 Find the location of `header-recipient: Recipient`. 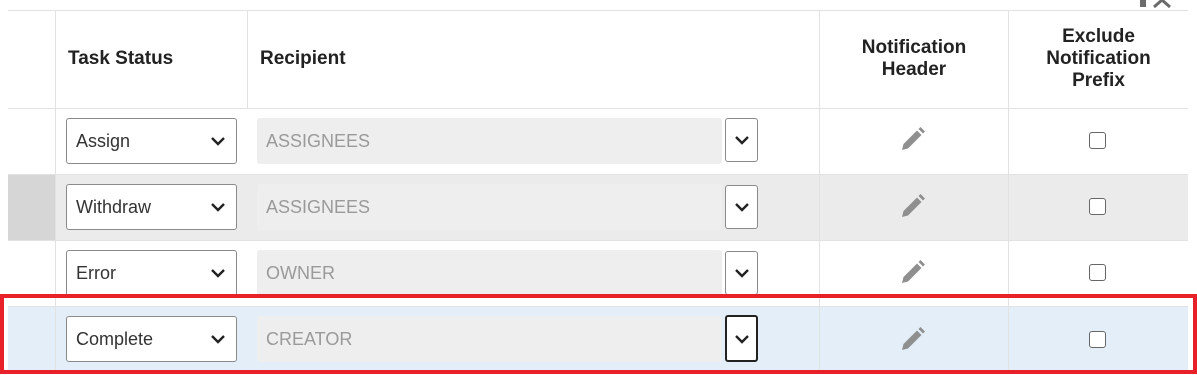

header-recipient: Recipient is located at coordinates (533, 59).